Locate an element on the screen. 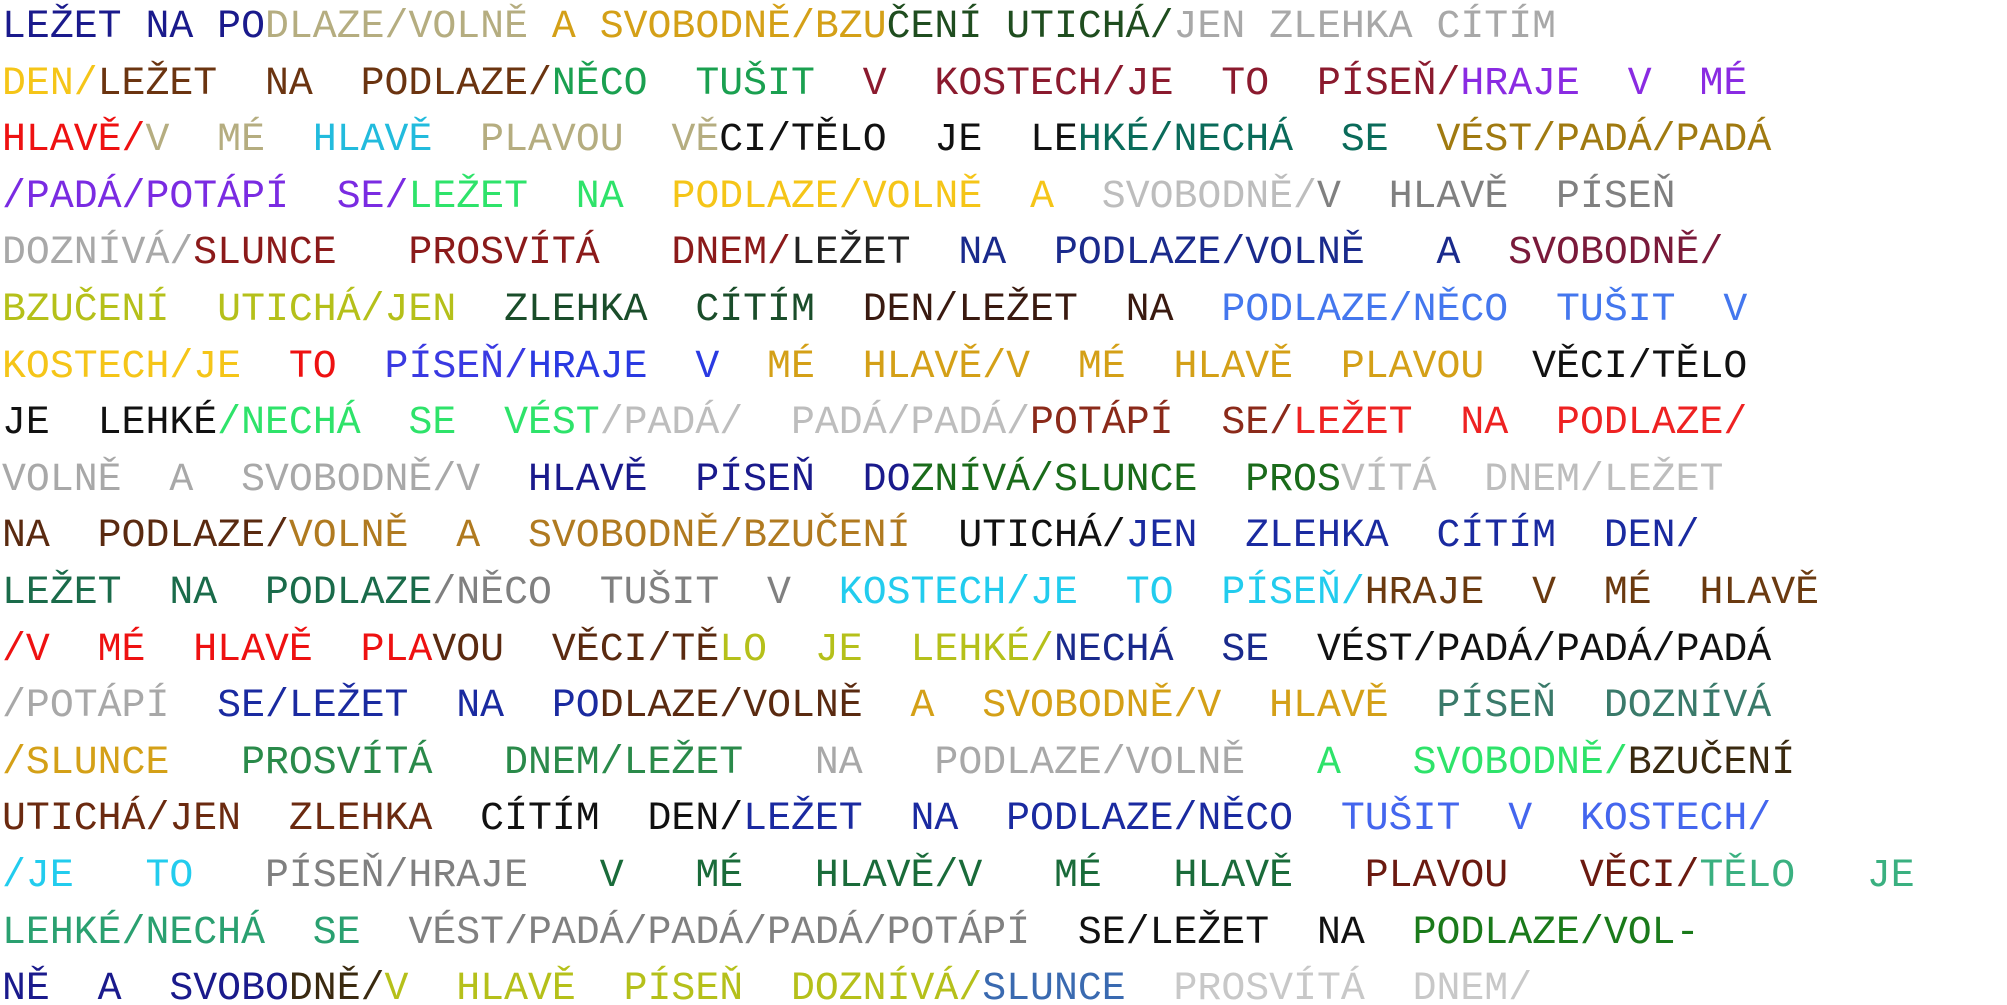  poem-segment: A SVOBODNĚ/ is located at coordinates (1436, 763).